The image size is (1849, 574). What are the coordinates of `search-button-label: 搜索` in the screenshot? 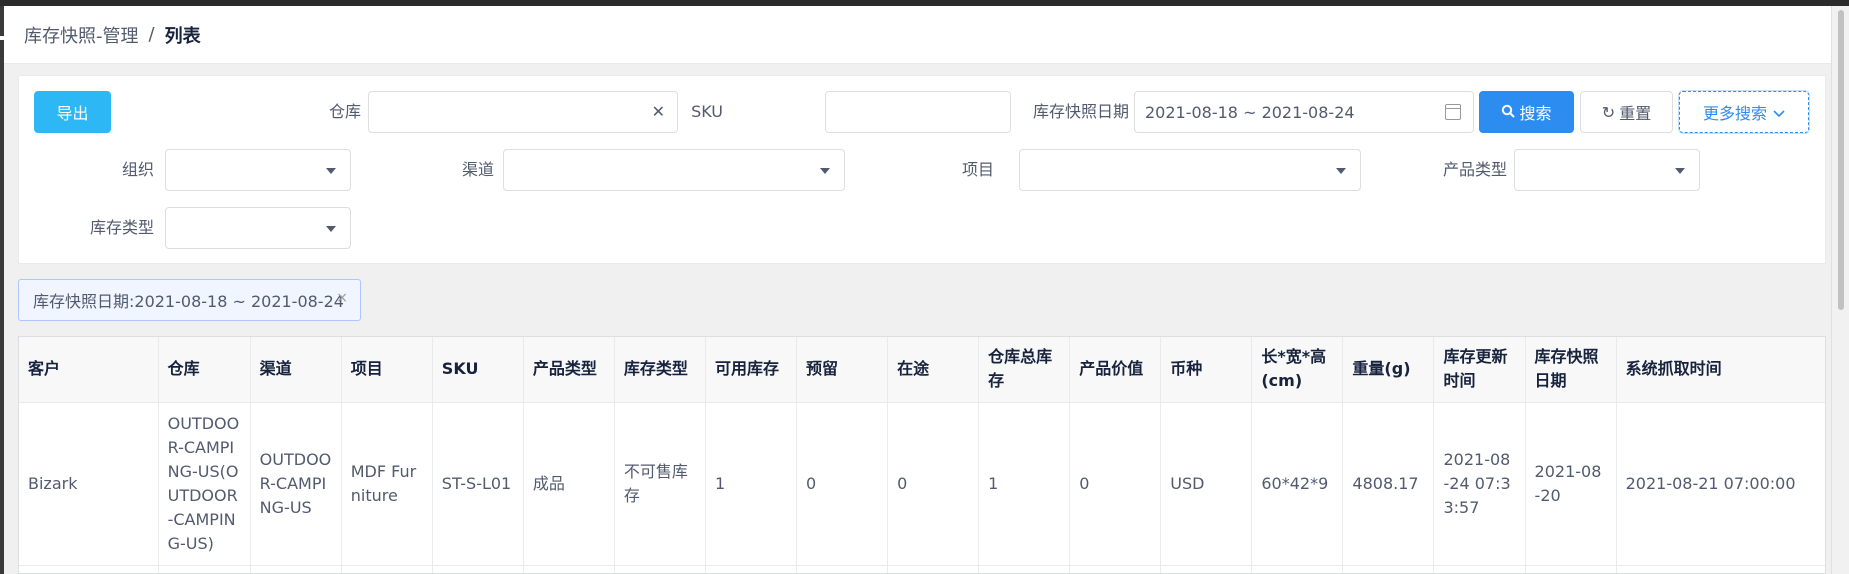 It's located at (1535, 113).